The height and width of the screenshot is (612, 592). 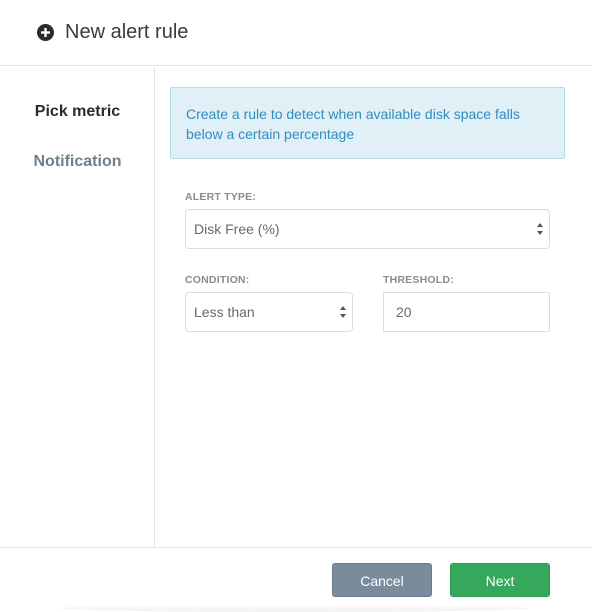 I want to click on condition-label: CONDITION:, so click(x=217, y=280).